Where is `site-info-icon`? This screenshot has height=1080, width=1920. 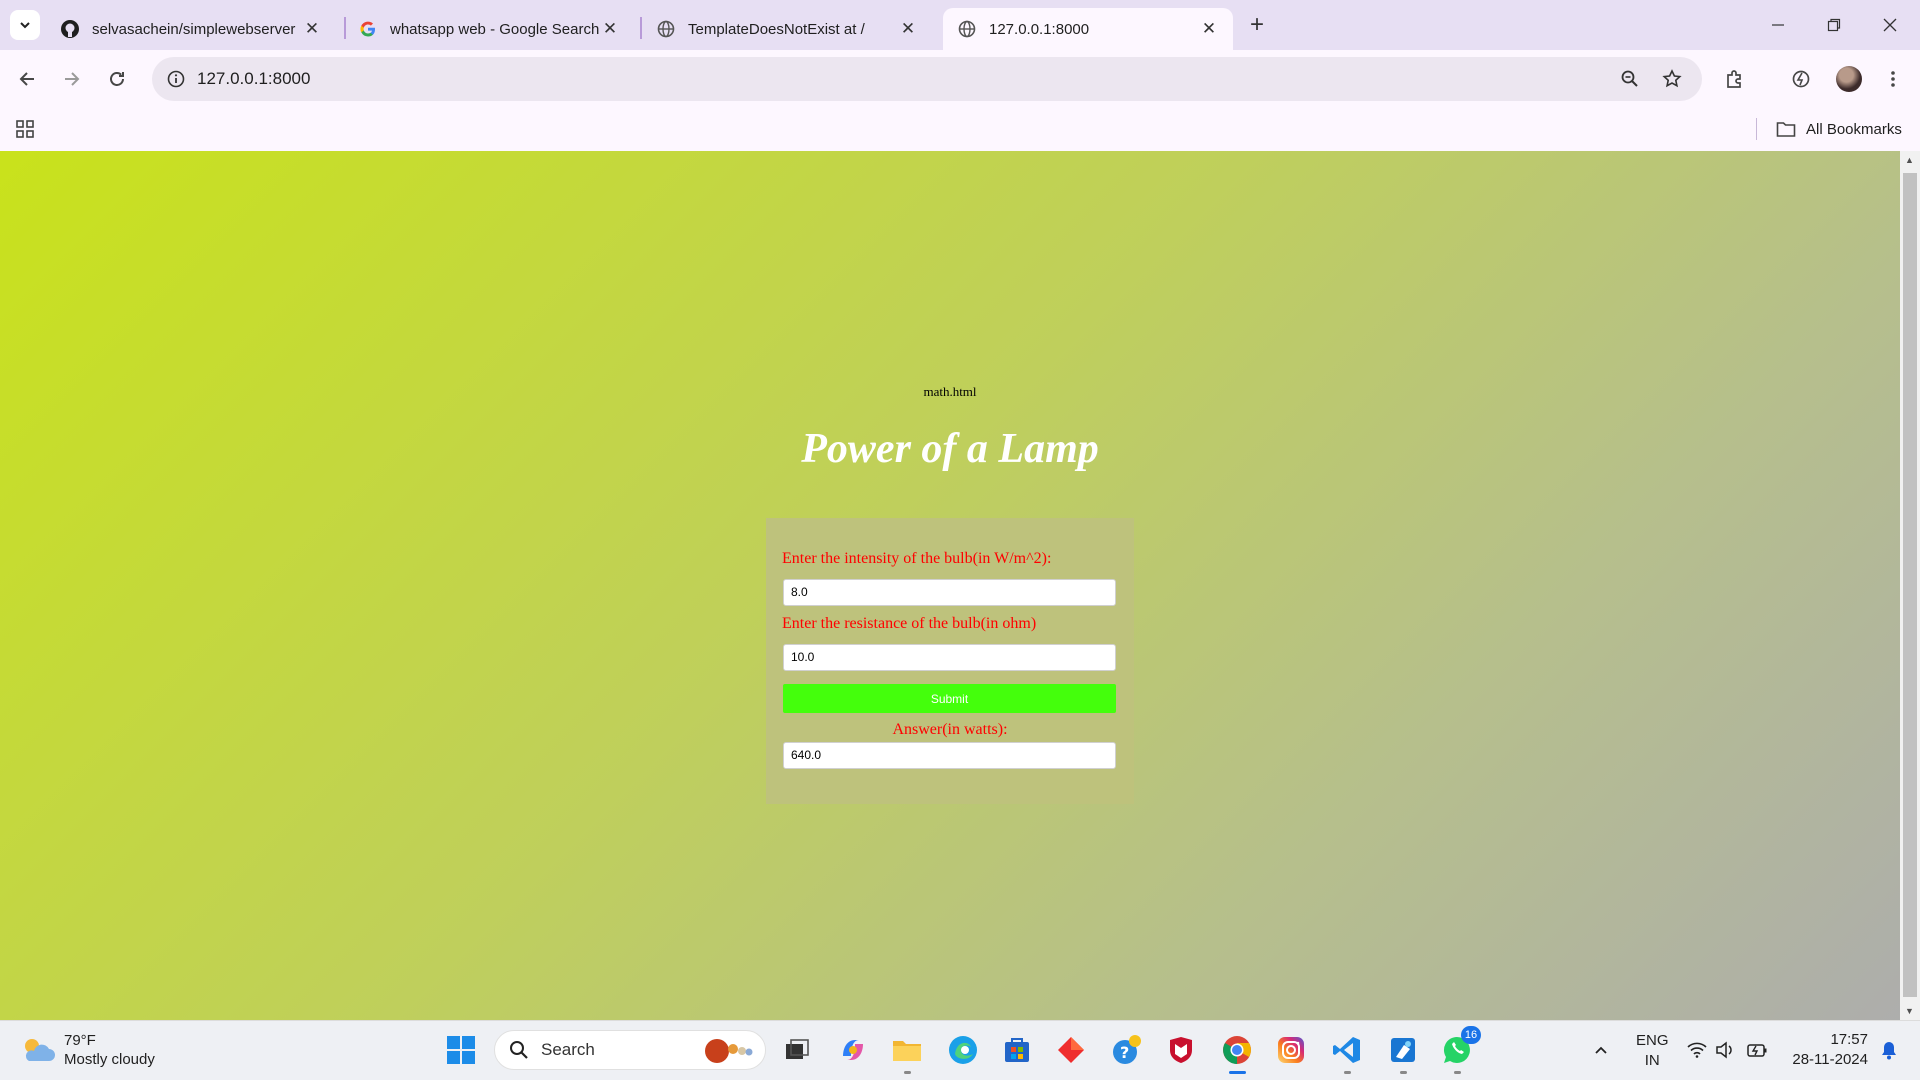 site-info-icon is located at coordinates (176, 79).